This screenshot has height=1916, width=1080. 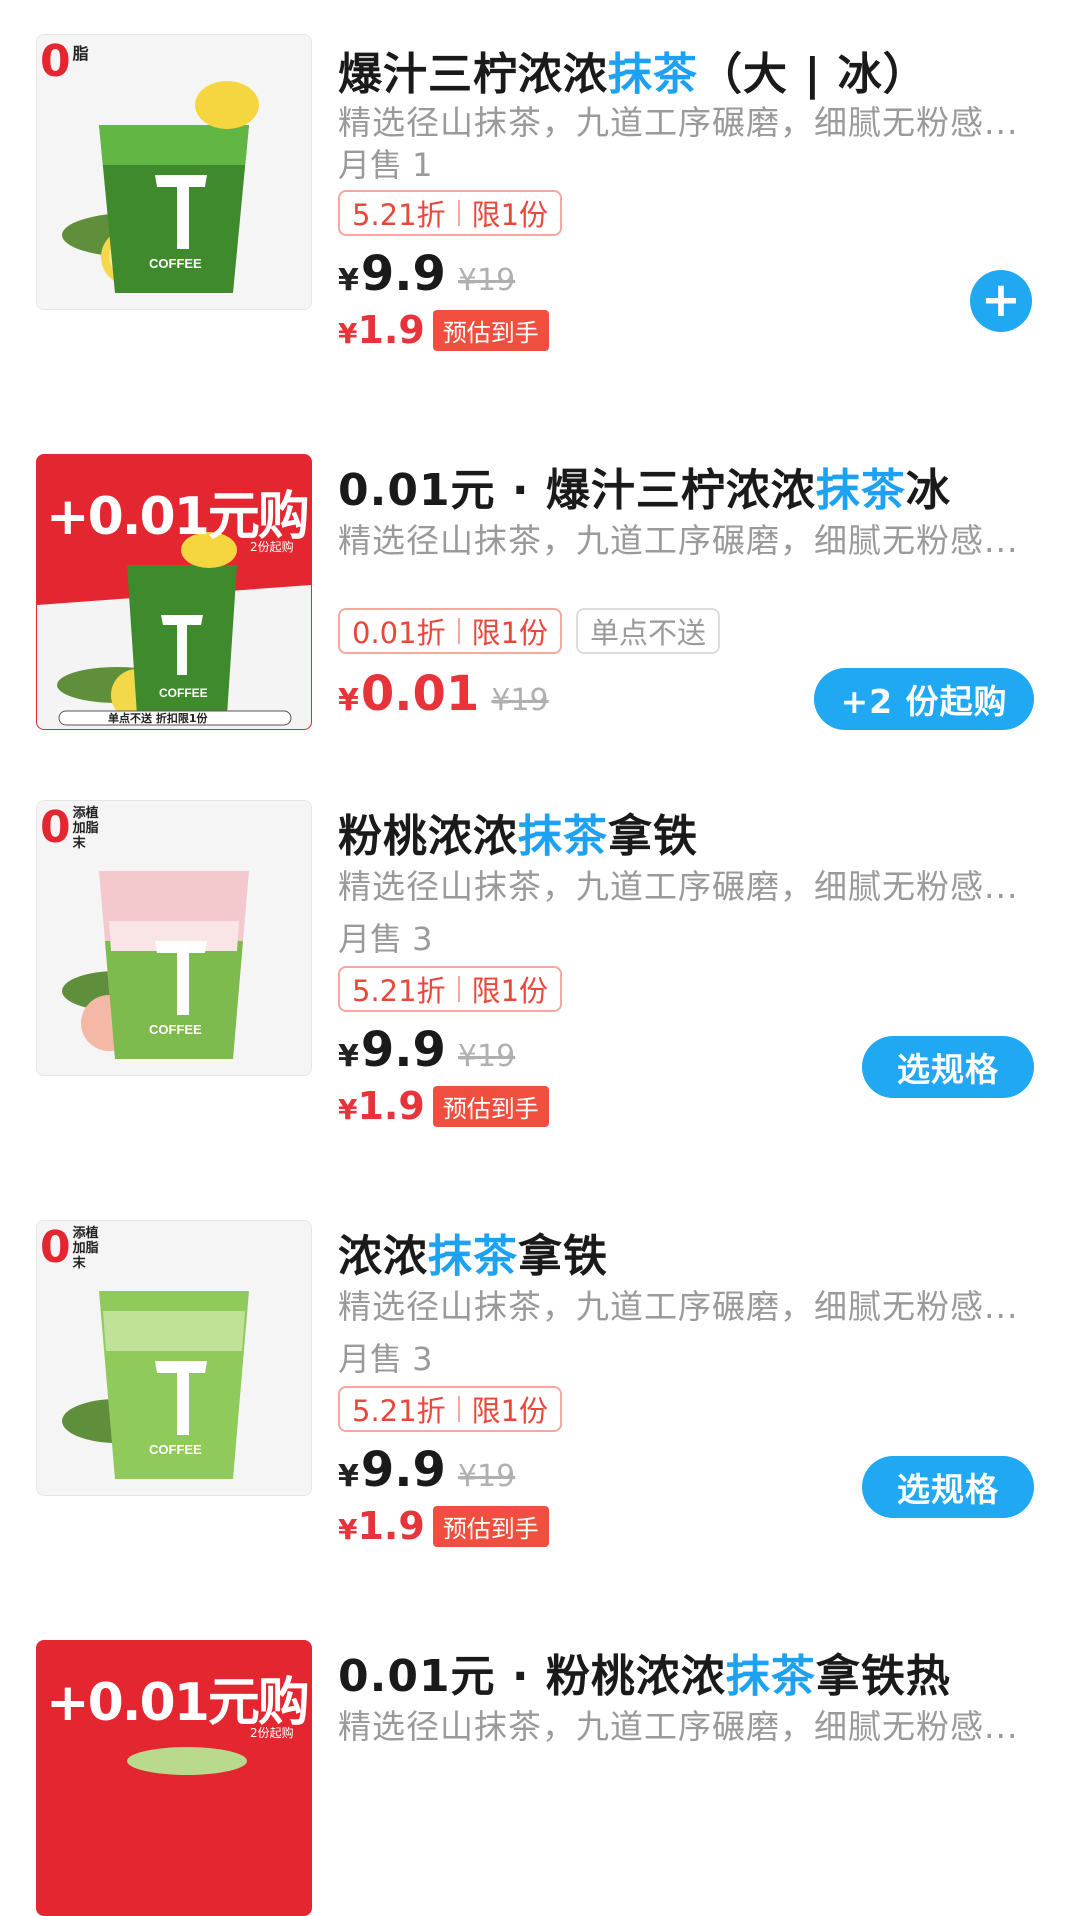 I want to click on title-text: 粉桃浓浓, so click(x=428, y=836).